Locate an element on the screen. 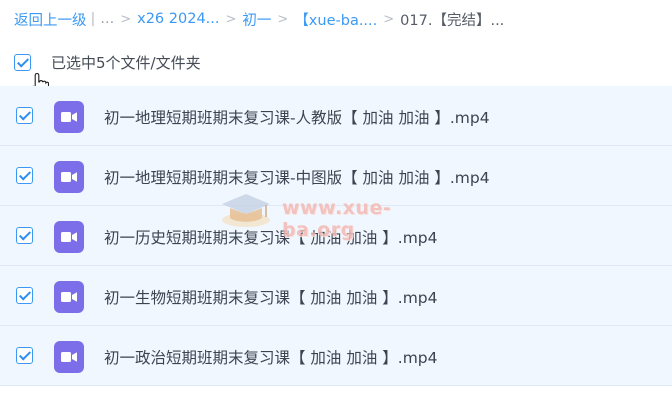 Image resolution: width=672 pixels, height=416 pixels. breadcrumb-item-grade7: 初一 is located at coordinates (256, 19).